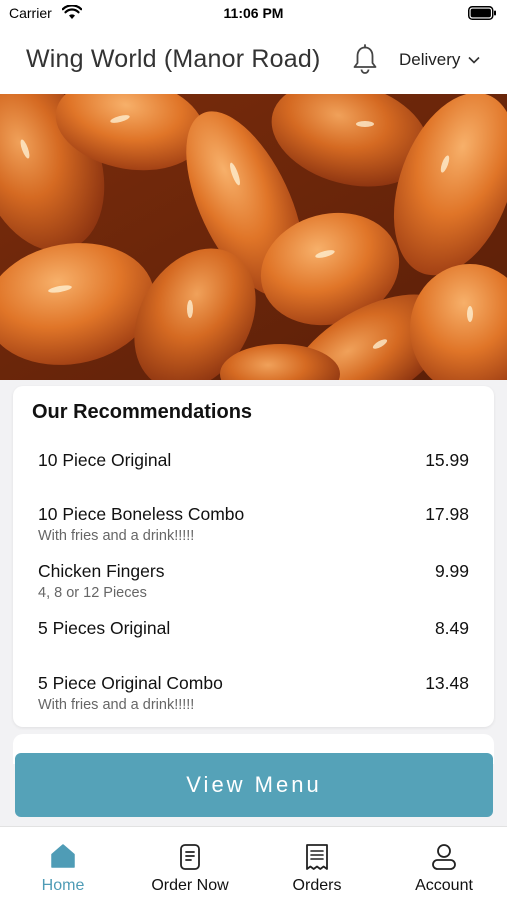 This screenshot has width=507, height=900. I want to click on recommendations-title: Our Recommendations, so click(142, 412).